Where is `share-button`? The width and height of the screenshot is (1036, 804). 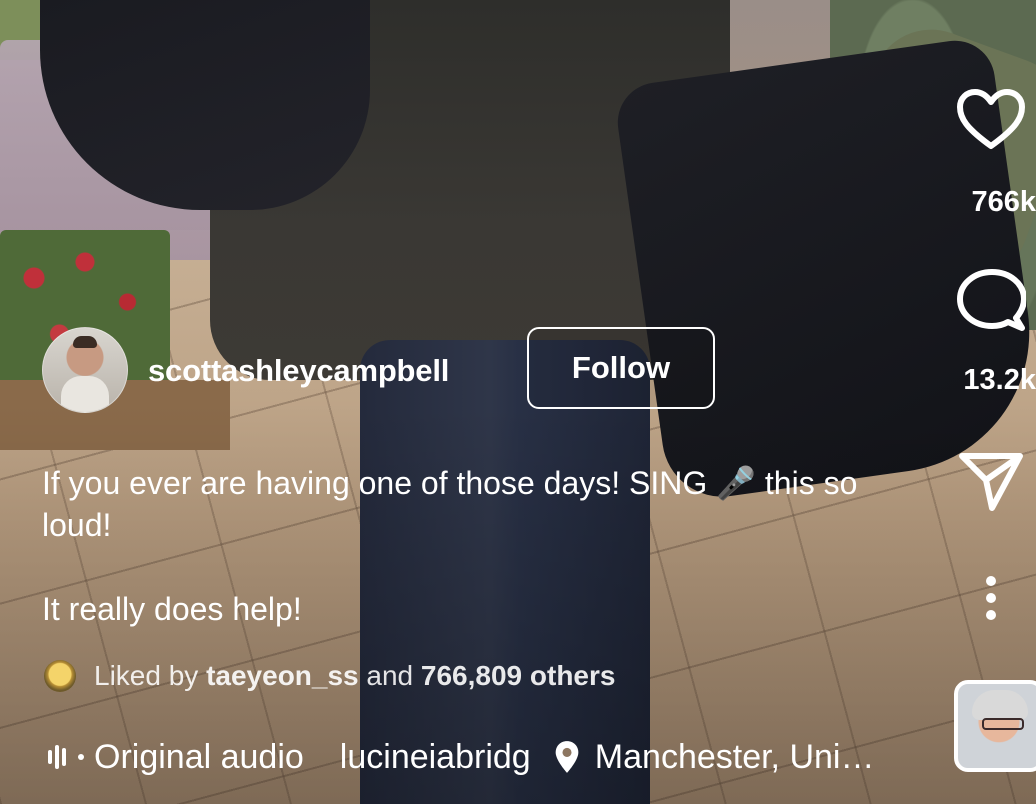 share-button is located at coordinates (991, 480).